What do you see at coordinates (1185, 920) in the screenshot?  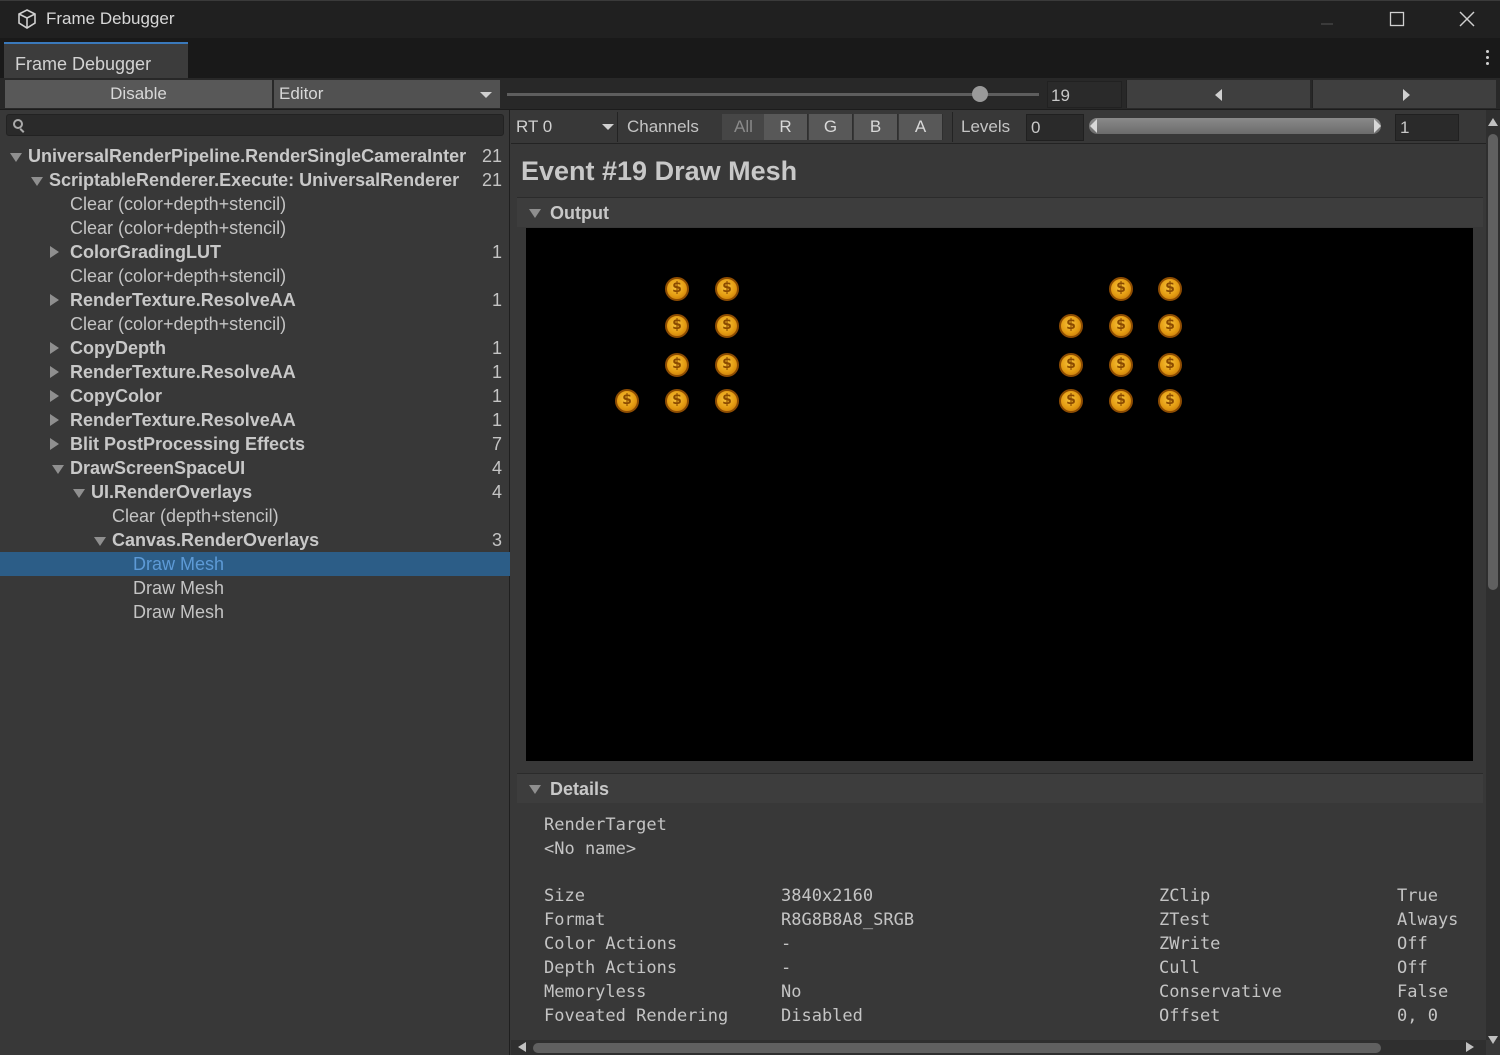 I see `property-key: ZTest` at bounding box center [1185, 920].